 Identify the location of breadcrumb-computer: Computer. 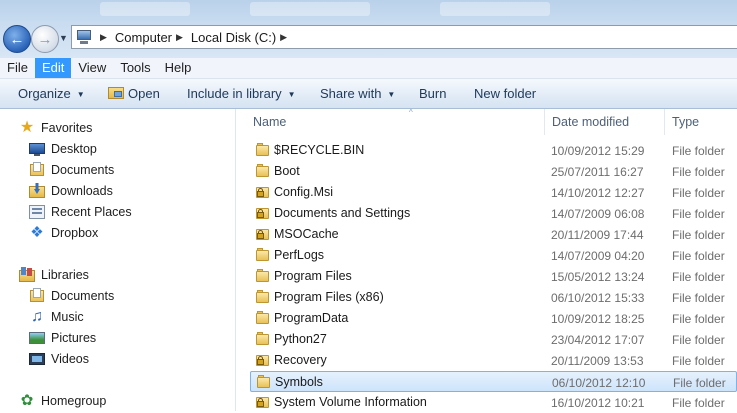
(143, 37).